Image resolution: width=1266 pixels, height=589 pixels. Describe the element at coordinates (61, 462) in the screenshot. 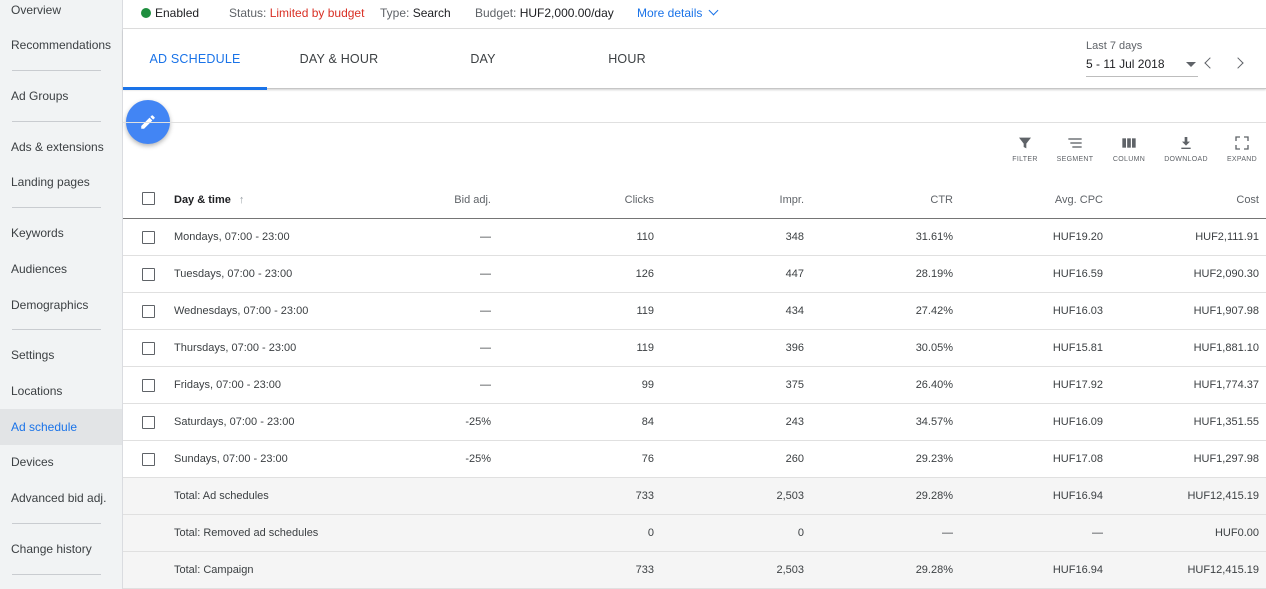

I see `sidebar-item-devices: Devices` at that location.